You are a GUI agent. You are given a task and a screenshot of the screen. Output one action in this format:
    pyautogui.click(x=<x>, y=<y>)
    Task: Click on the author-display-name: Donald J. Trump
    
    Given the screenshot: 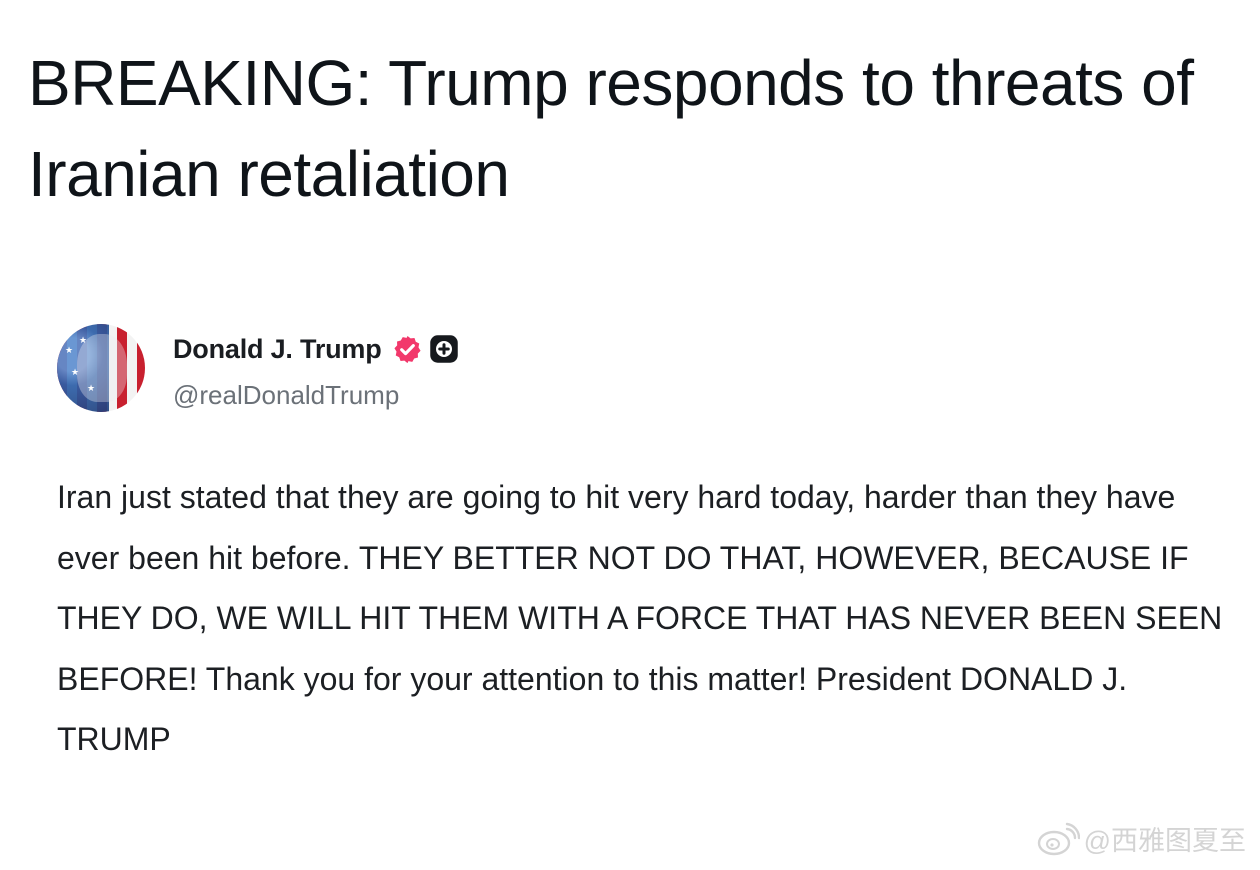 What is the action you would take?
    pyautogui.click(x=277, y=349)
    